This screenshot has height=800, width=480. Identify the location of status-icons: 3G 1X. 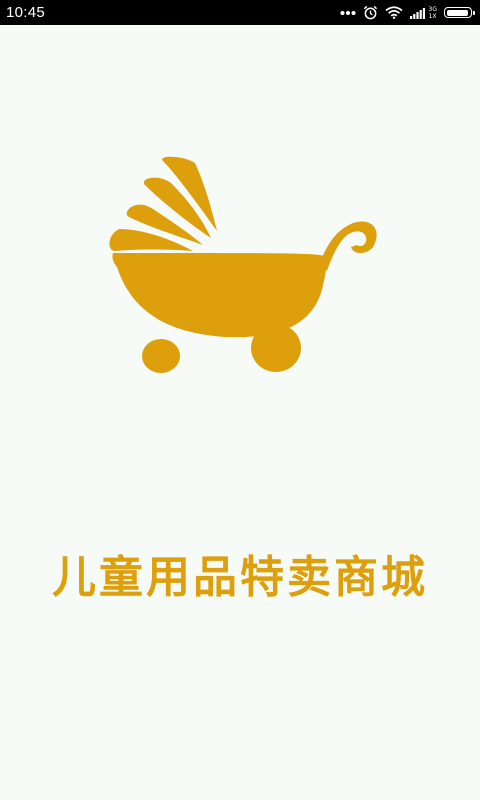
(407, 12).